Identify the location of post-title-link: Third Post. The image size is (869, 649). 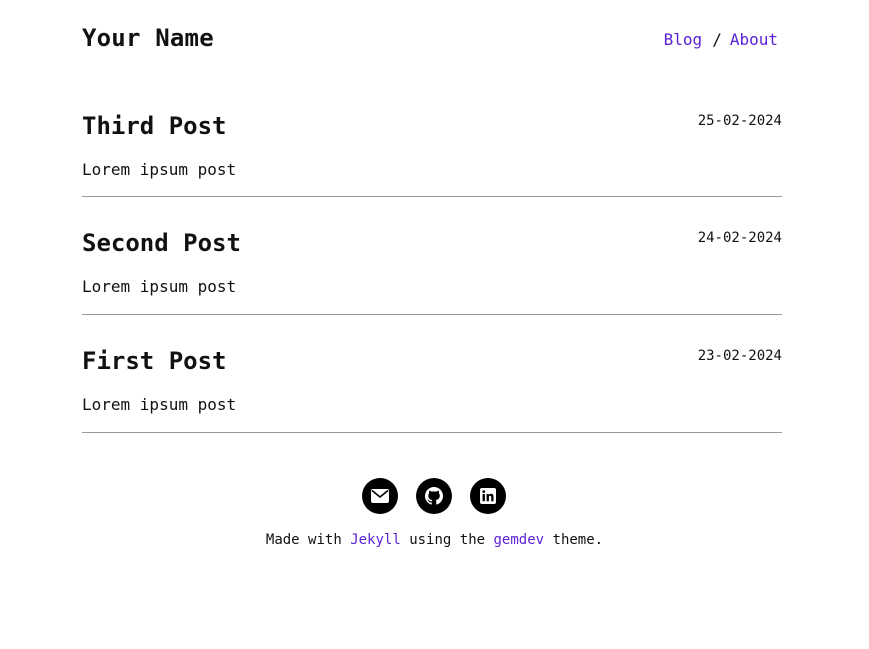
(154, 126).